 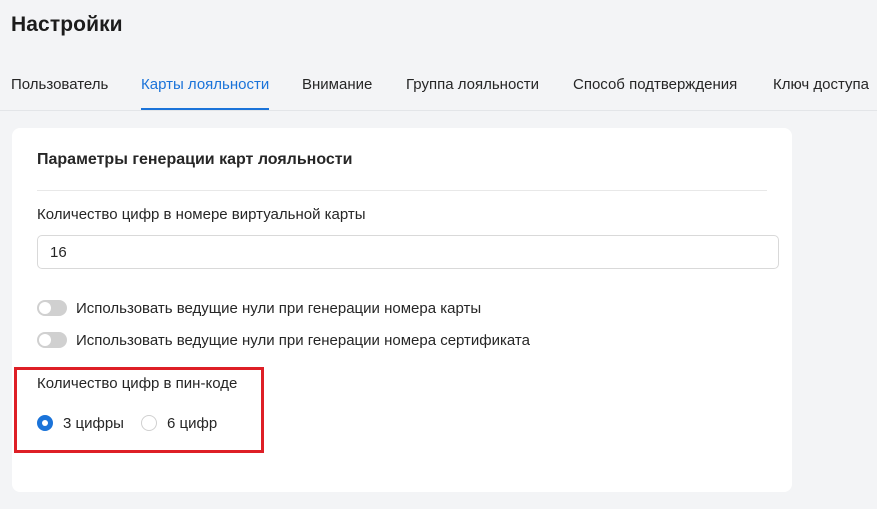 I want to click on page-title: Настройки, so click(x=67, y=24).